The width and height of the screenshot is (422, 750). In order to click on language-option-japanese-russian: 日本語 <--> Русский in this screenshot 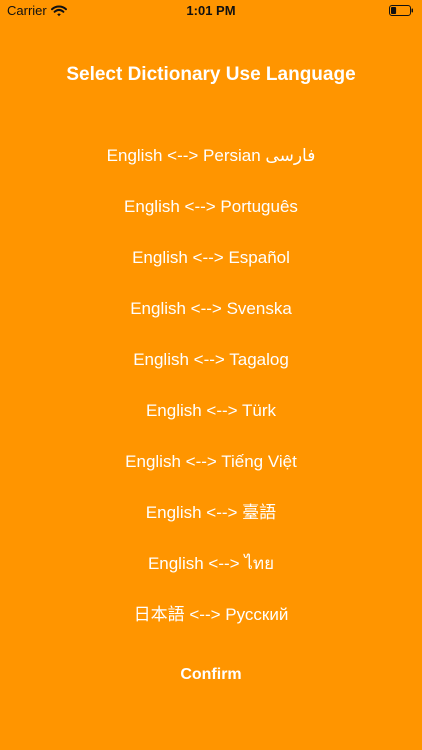, I will do `click(211, 624)`.